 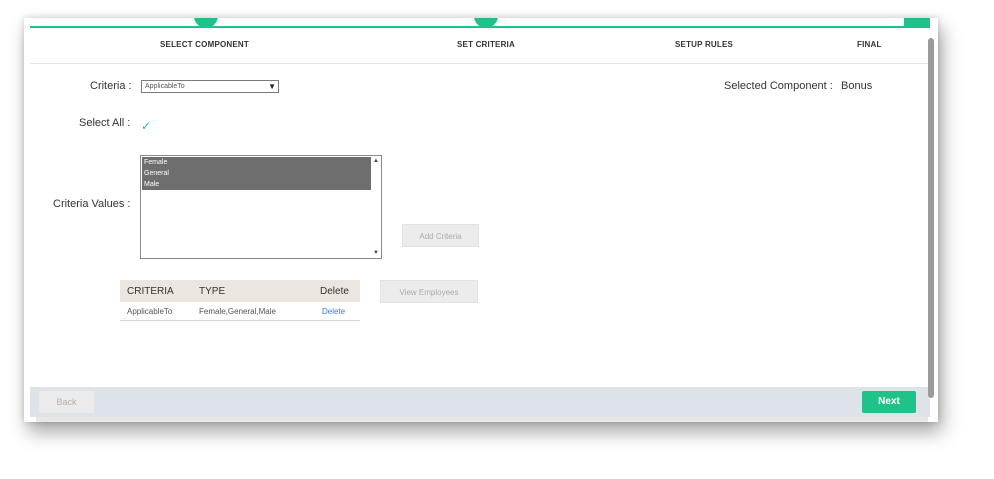 I want to click on vertical-scrollbar, so click(x=931, y=218).